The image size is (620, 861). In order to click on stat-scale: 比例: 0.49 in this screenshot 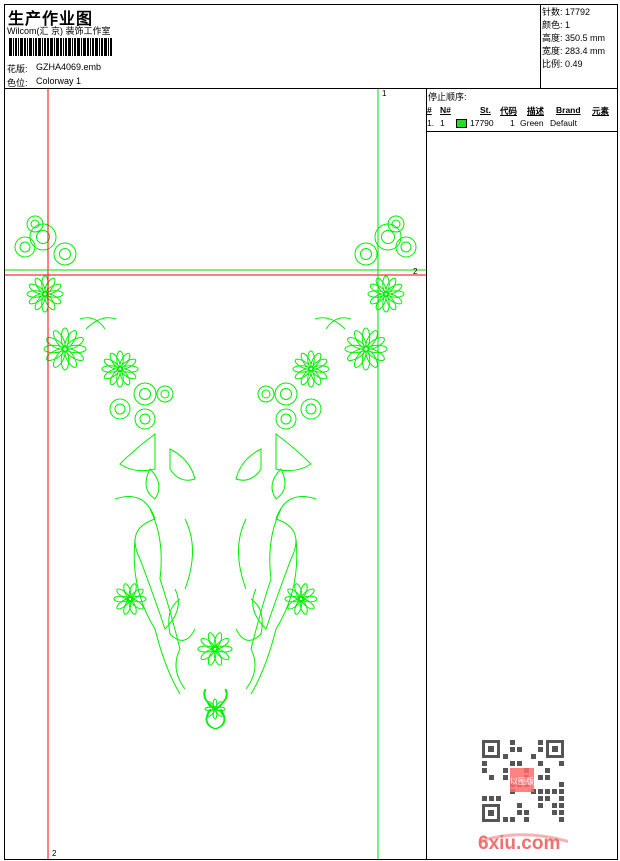, I will do `click(562, 64)`.